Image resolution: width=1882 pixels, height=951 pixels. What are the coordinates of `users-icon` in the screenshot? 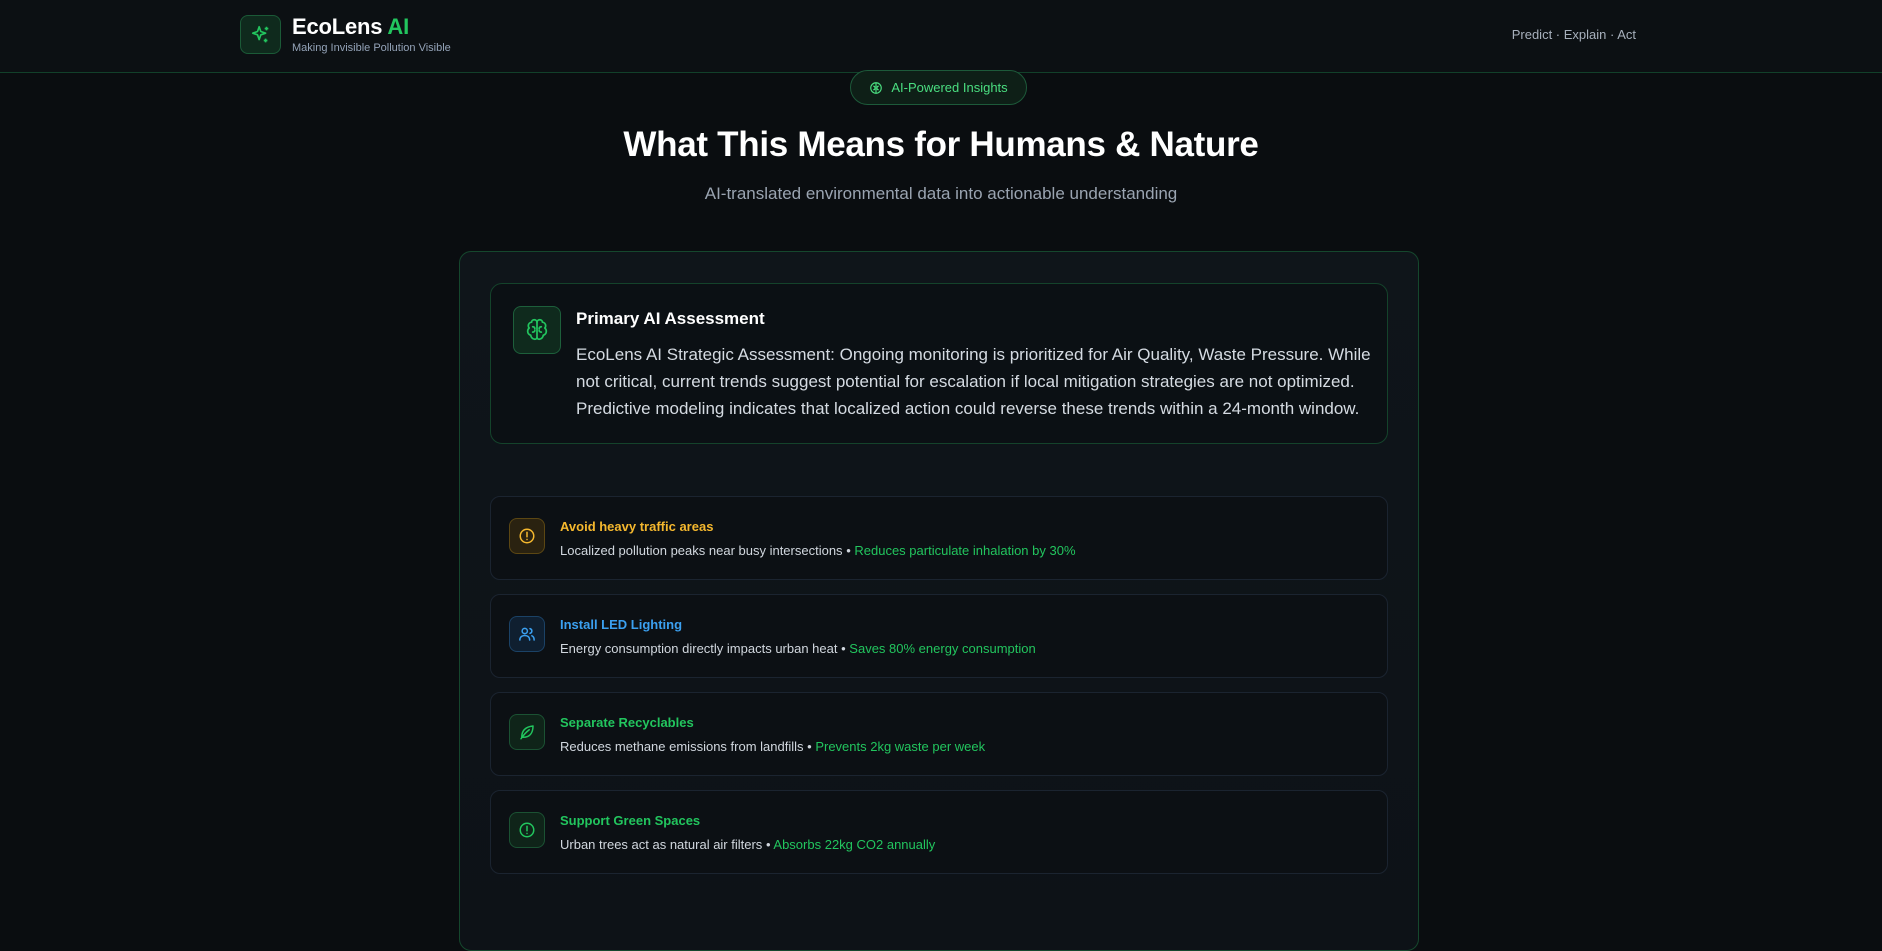 It's located at (527, 634).